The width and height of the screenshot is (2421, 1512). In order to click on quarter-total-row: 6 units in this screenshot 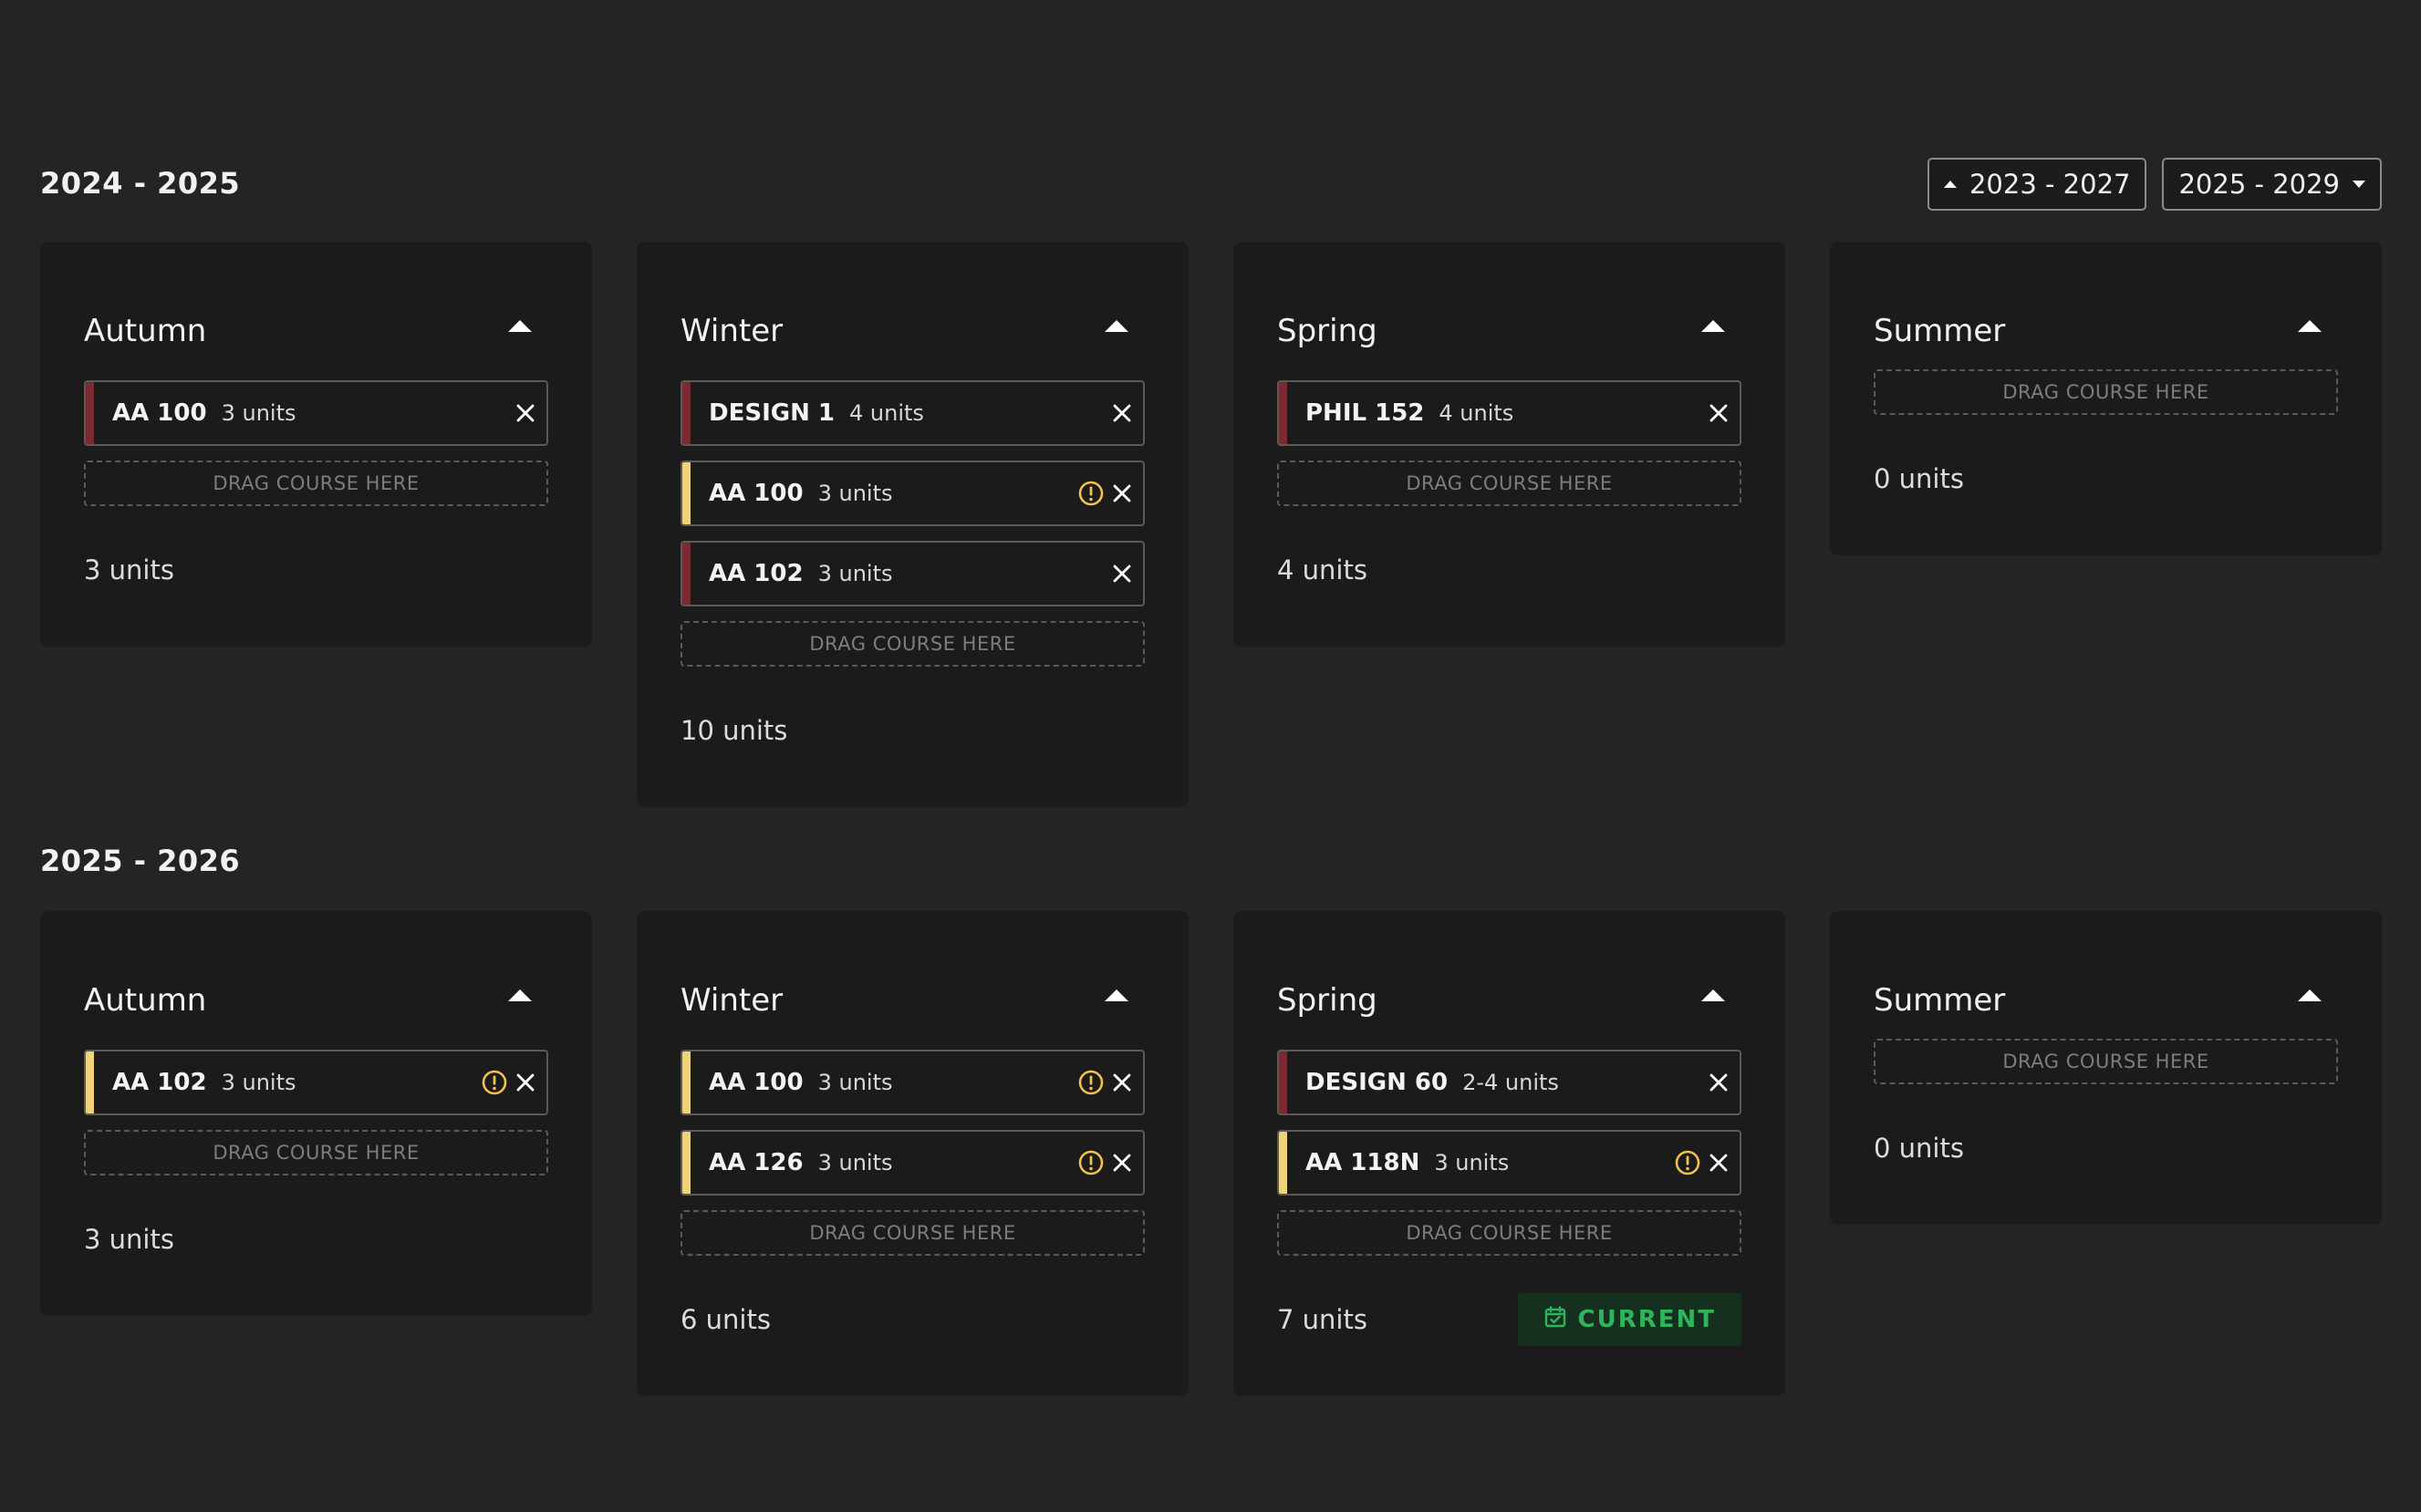, I will do `click(913, 1319)`.